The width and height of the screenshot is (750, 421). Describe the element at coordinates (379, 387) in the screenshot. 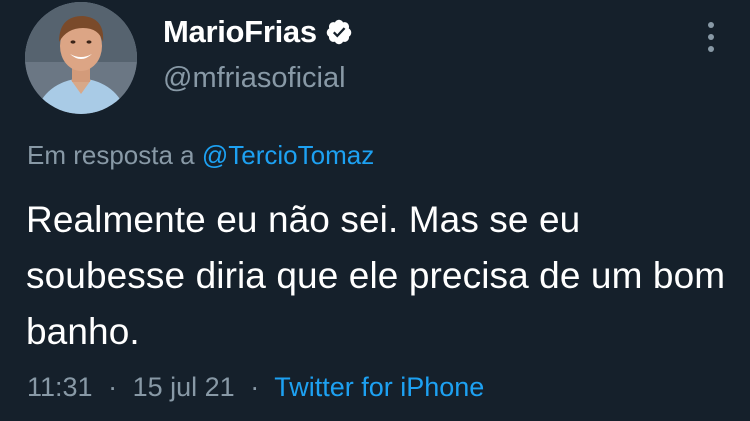

I see `tweet-source-link: Twitter for iPhone` at that location.